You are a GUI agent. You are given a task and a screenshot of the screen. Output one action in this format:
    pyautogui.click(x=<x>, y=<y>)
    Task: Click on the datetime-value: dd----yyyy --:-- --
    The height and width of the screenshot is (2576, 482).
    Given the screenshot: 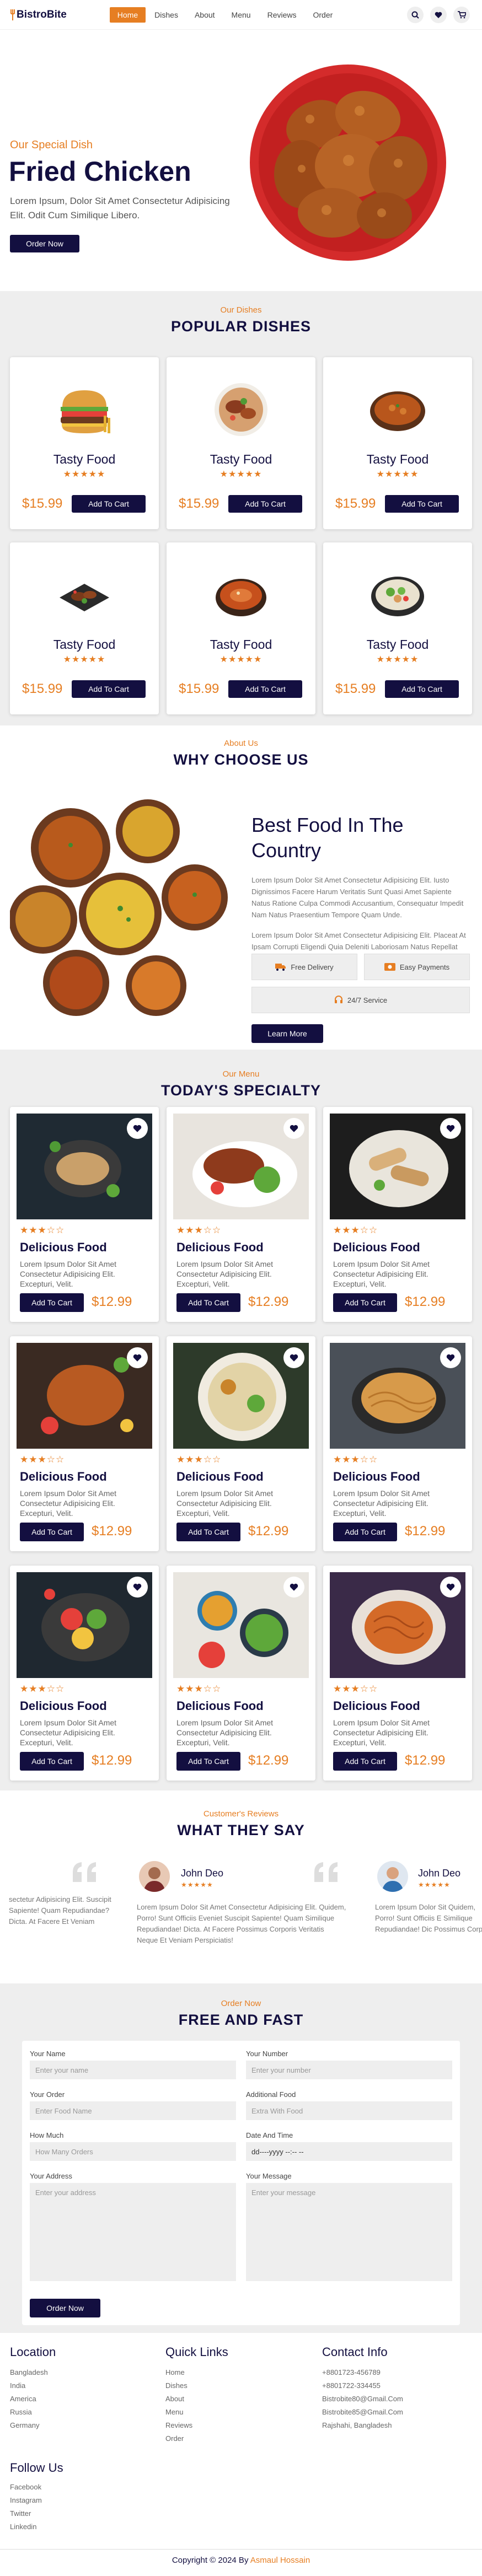 What is the action you would take?
    pyautogui.click(x=277, y=2151)
    